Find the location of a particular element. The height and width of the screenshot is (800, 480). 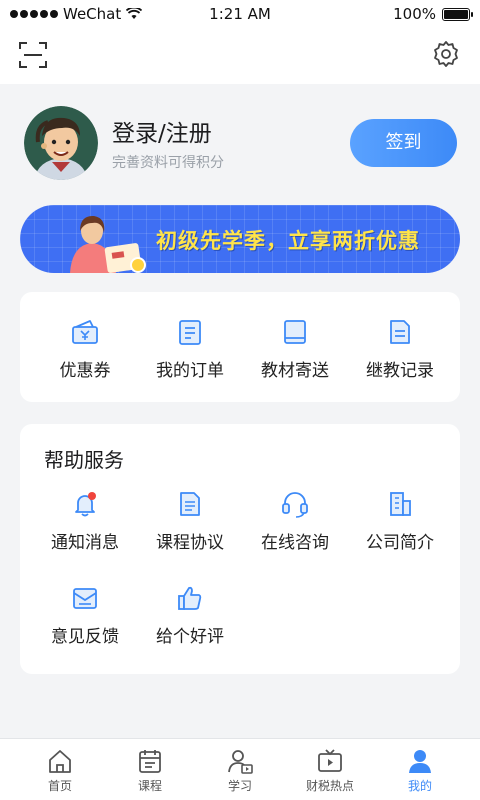

menu-label: 教材寄送 is located at coordinates (295, 371).